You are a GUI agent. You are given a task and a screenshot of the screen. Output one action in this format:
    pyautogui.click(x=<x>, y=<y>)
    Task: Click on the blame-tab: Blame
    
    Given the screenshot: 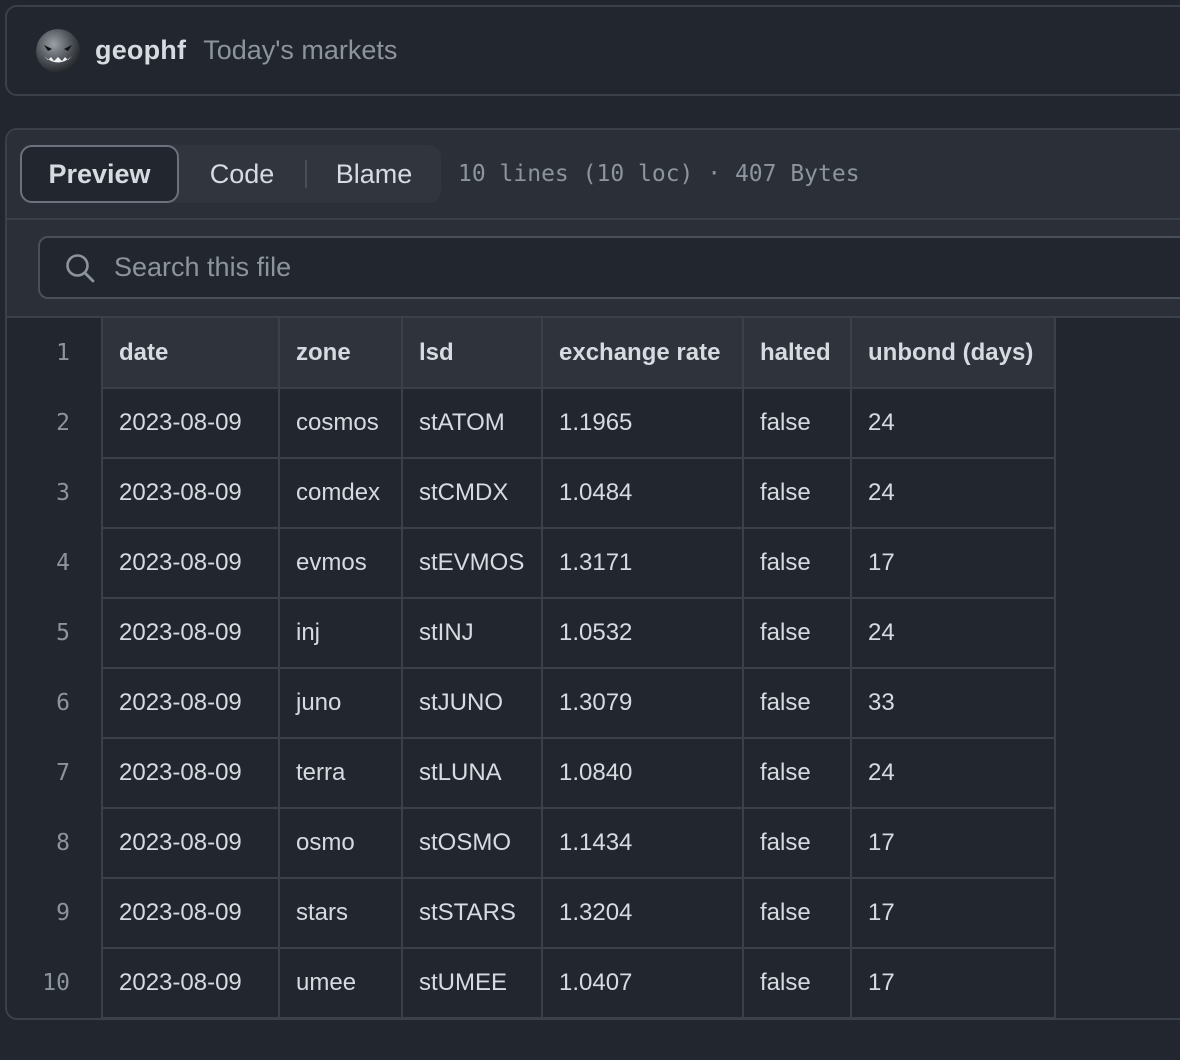 What is the action you would take?
    pyautogui.click(x=374, y=174)
    